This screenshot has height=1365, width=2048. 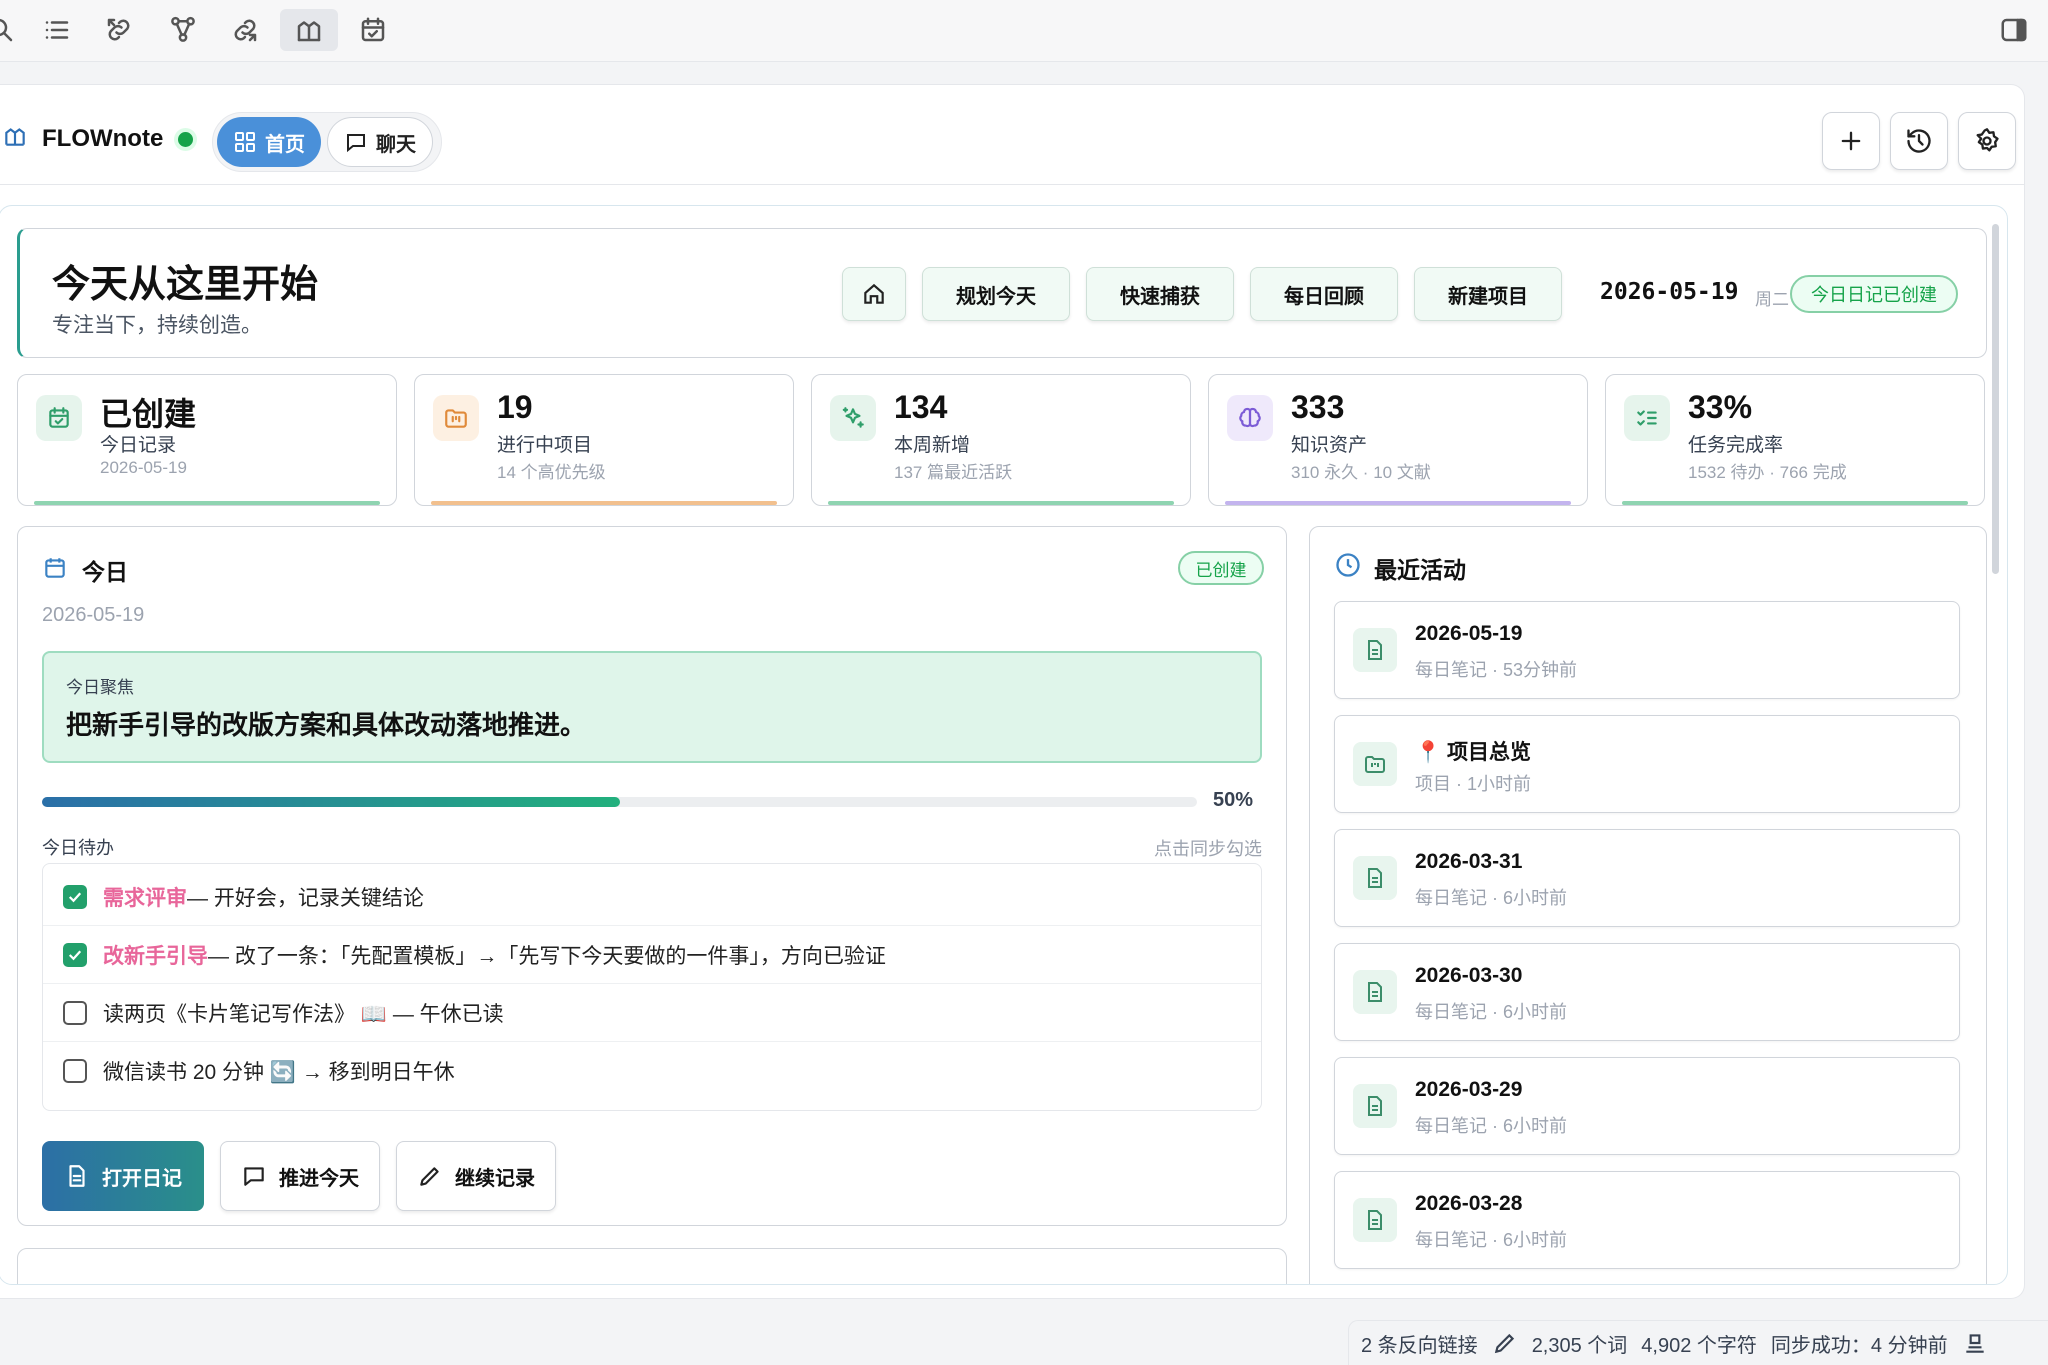 What do you see at coordinates (1398, 440) in the screenshot?
I see `stat-card-knowledge: 333 知识资产 310 永久 · 10 文献` at bounding box center [1398, 440].